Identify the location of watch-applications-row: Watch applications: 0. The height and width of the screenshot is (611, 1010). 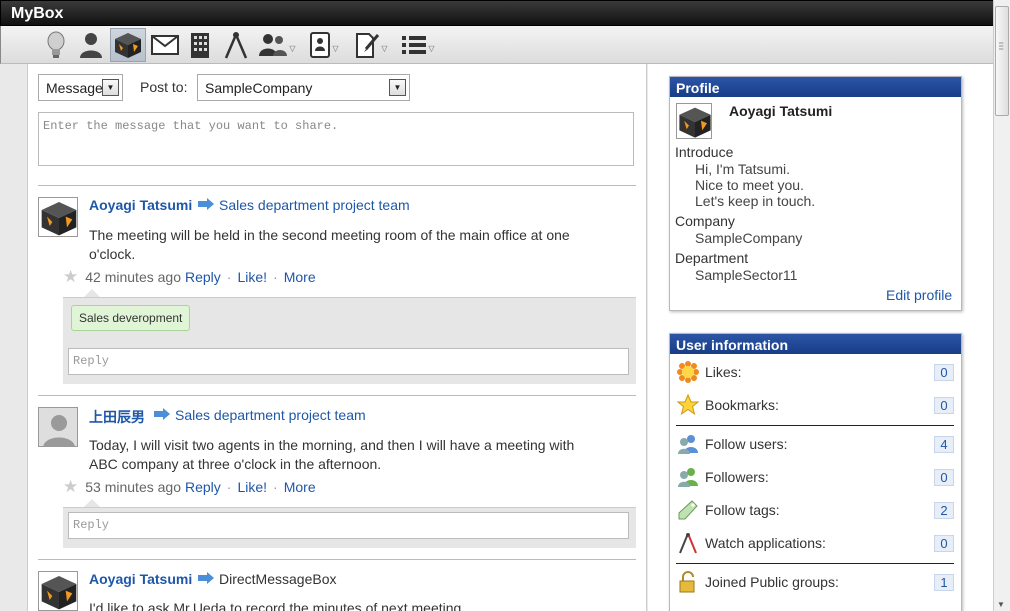
(815, 543).